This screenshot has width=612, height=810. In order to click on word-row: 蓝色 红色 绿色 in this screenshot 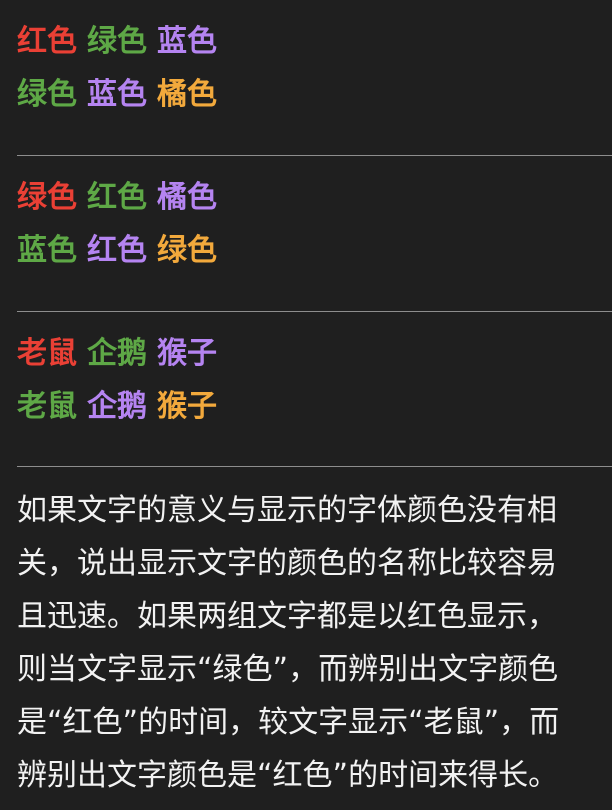, I will do `click(122, 251)`.